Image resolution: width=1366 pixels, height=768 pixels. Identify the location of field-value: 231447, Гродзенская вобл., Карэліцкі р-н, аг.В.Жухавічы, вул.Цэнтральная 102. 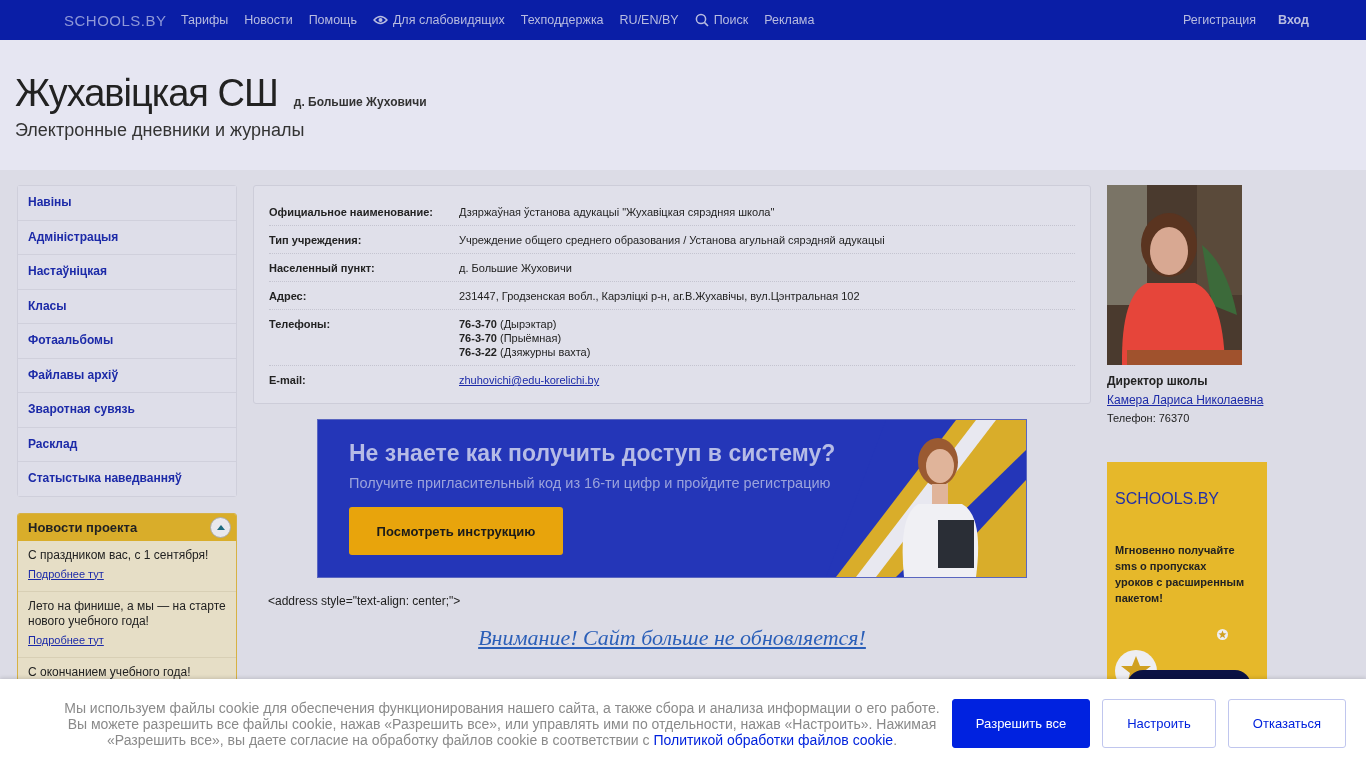
(659, 296).